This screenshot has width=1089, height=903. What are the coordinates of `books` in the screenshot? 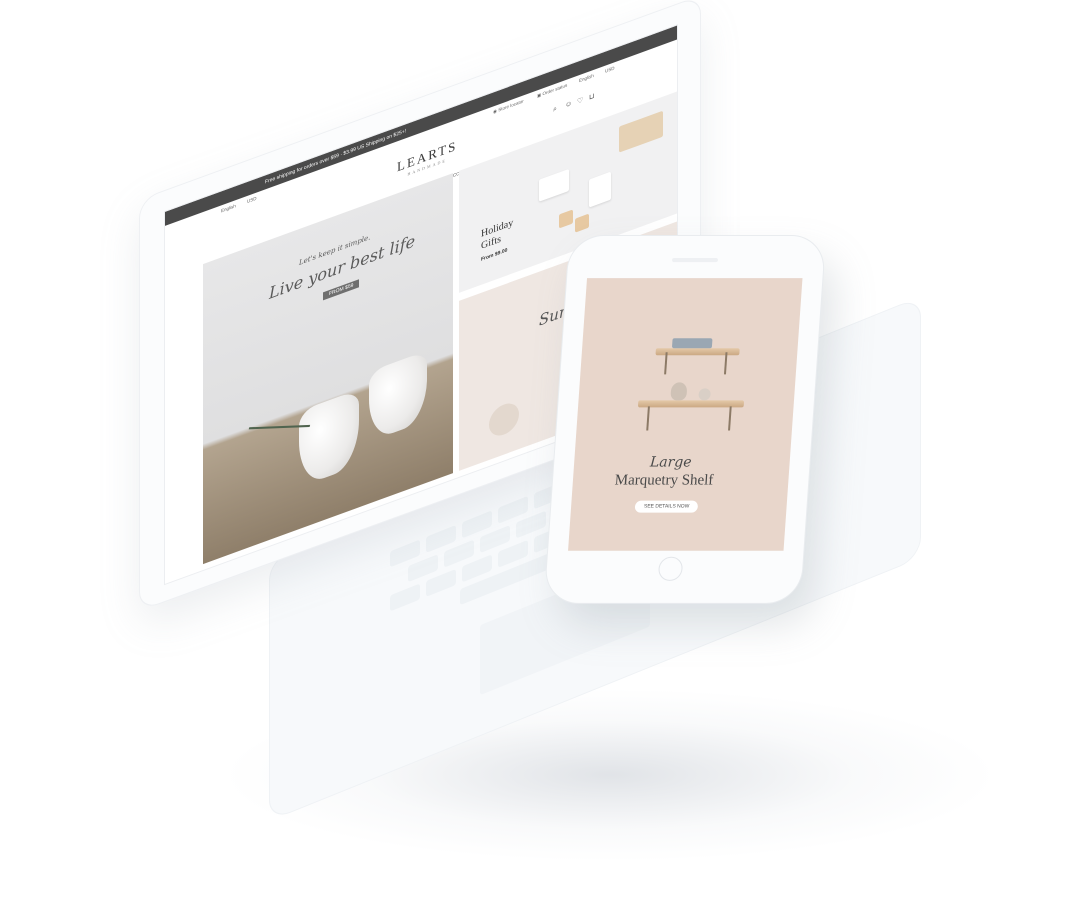 It's located at (692, 343).